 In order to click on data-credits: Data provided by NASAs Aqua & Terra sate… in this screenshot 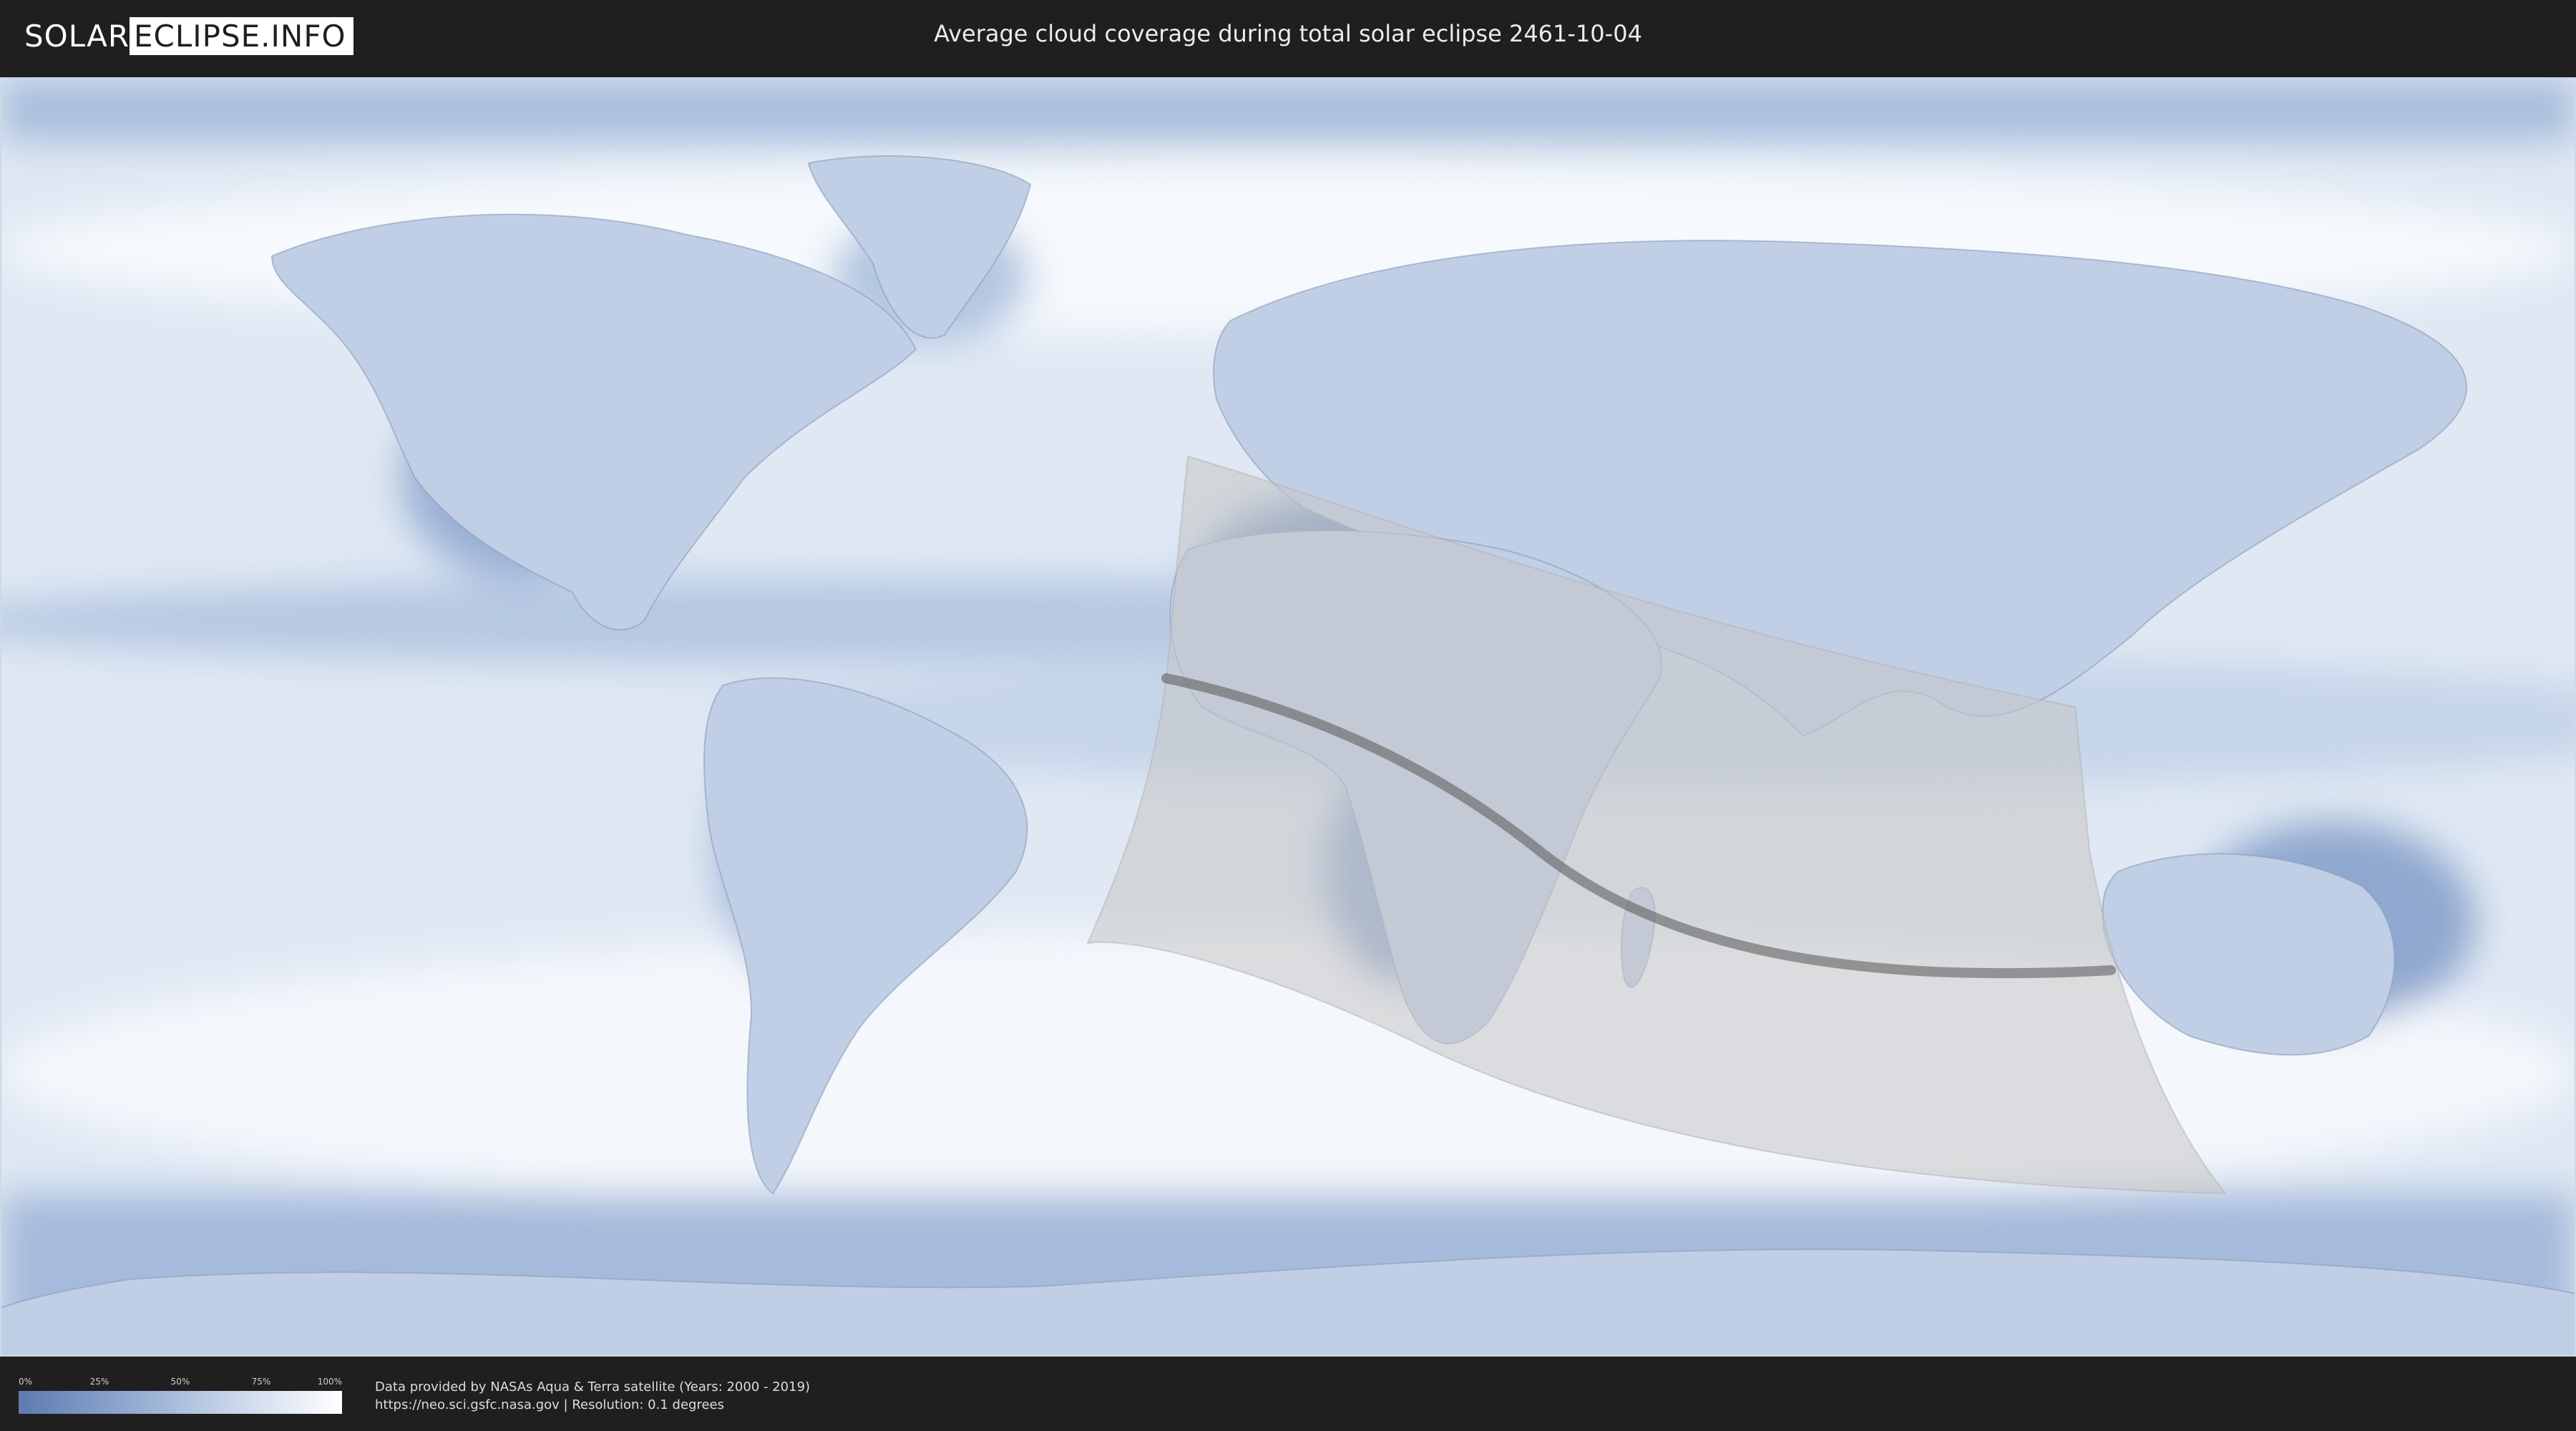, I will do `click(592, 1396)`.